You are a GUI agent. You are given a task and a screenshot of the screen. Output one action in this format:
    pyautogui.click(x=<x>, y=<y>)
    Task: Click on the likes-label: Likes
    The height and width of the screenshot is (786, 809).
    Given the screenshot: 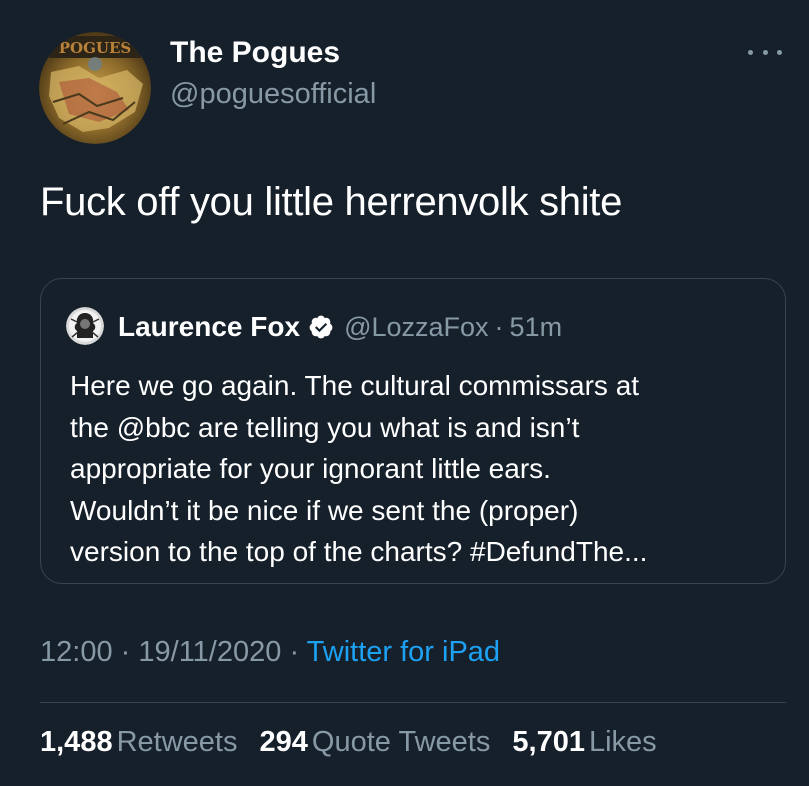 What is the action you would take?
    pyautogui.click(x=622, y=742)
    